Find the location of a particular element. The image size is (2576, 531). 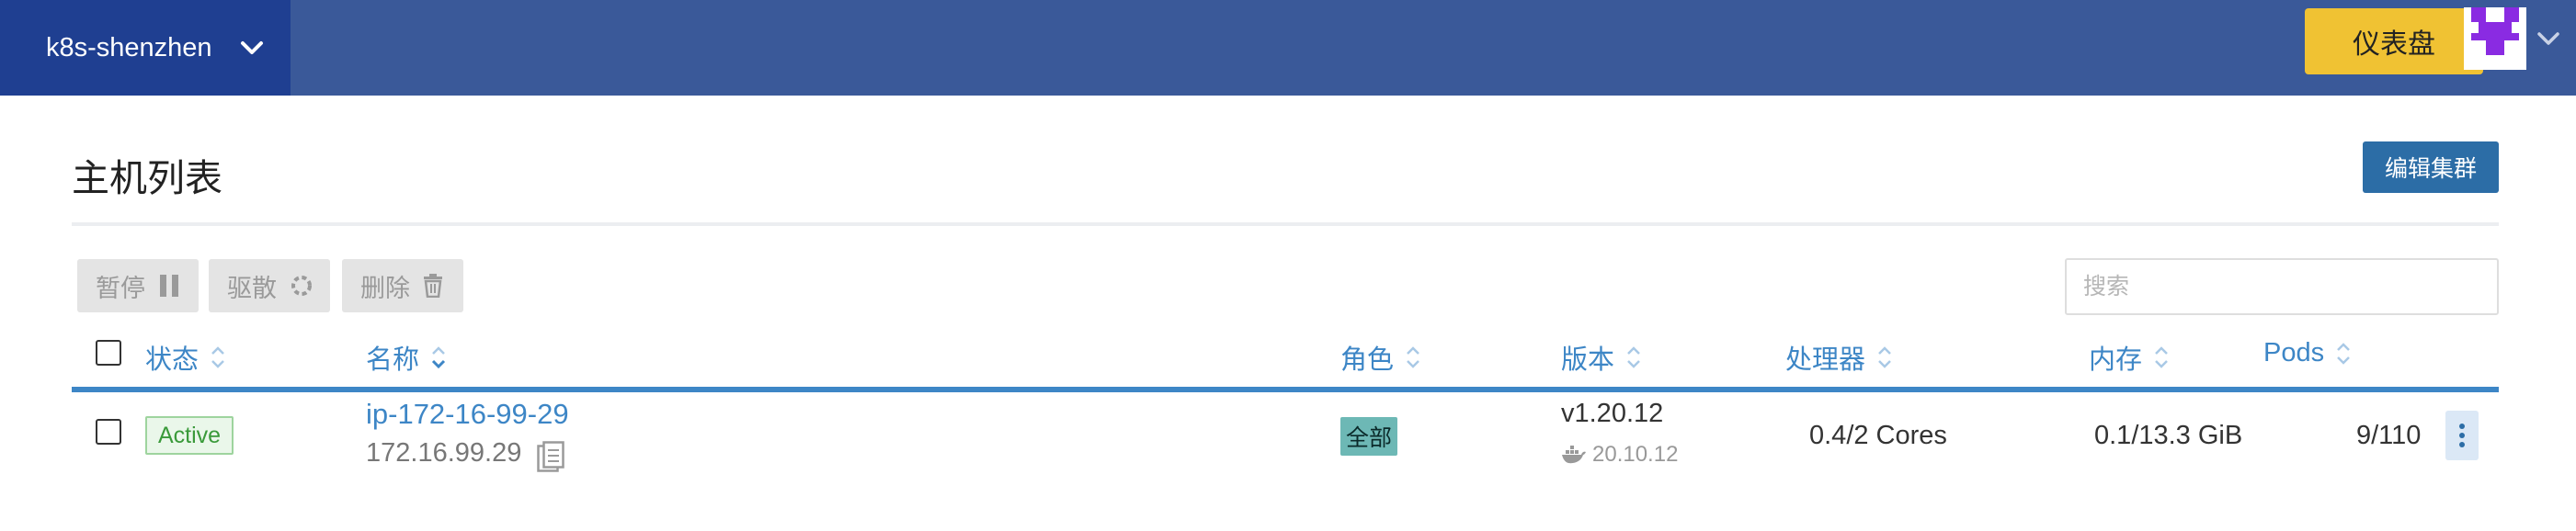

column-label: 角色 is located at coordinates (1367, 360).